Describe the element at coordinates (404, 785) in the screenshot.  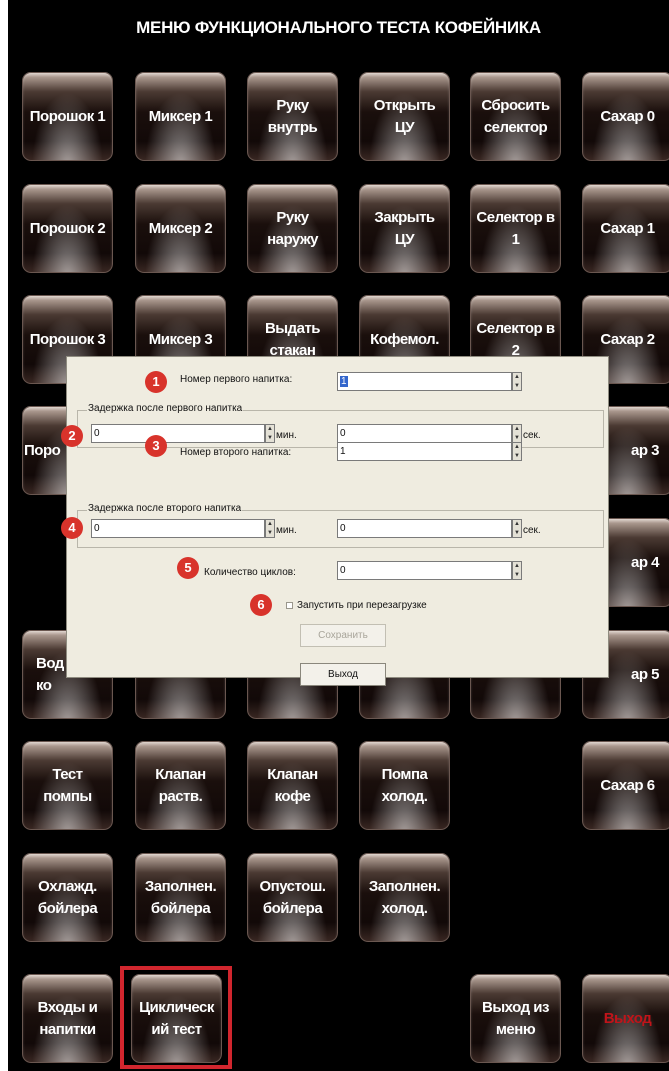
I see `pump-cold-button: Помпа холод.` at that location.